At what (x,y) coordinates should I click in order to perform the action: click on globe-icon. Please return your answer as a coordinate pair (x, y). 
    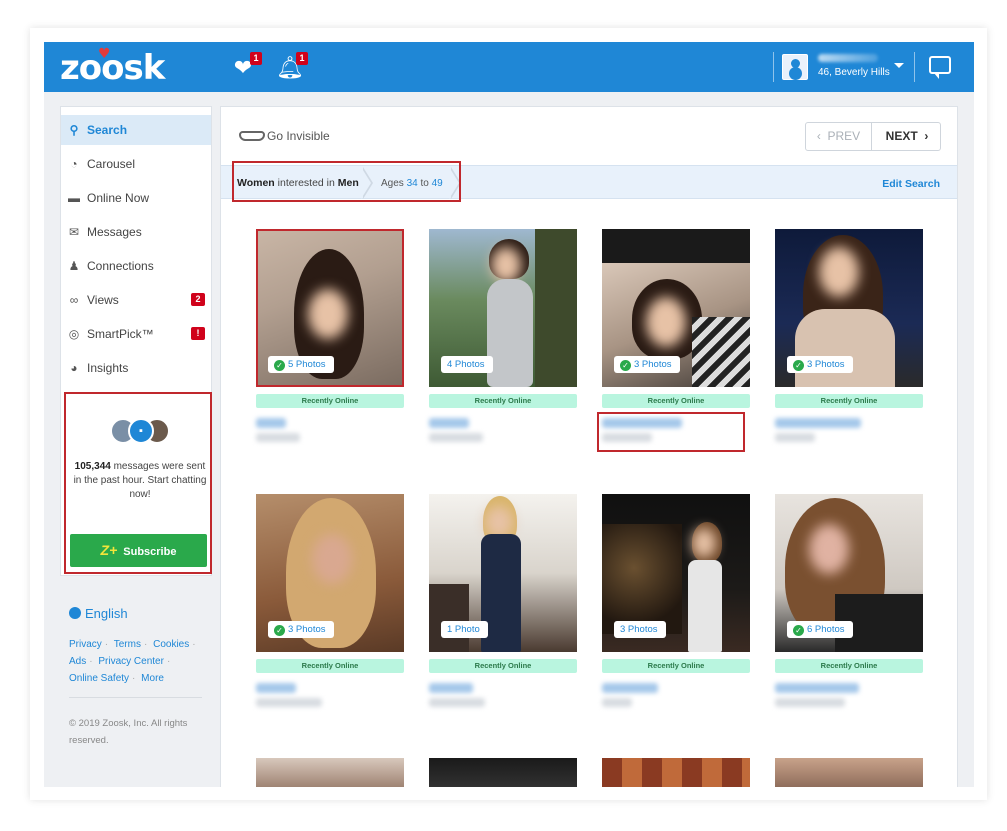
    Looking at the image, I should click on (75, 613).